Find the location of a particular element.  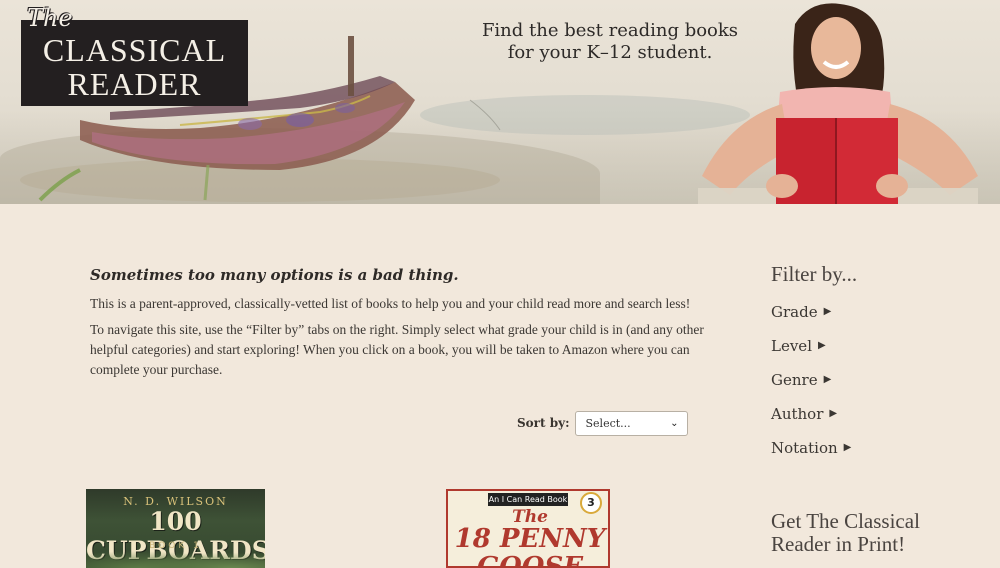

filter-item-label: Notation is located at coordinates (804, 448).